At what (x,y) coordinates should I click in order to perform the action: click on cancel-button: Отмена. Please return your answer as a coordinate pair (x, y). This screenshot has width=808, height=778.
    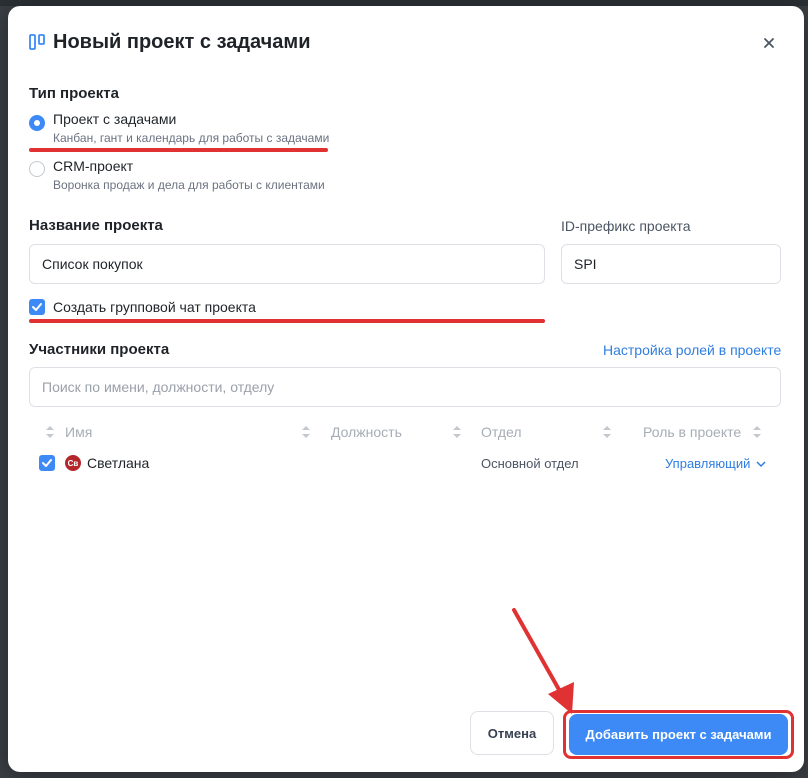
    Looking at the image, I should click on (512, 733).